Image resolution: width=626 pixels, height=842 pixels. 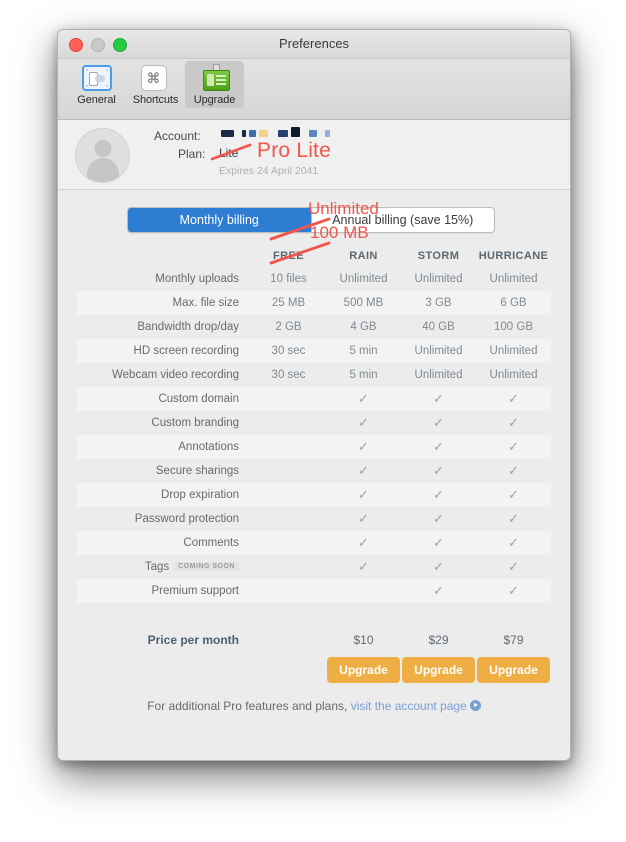 What do you see at coordinates (214, 100) in the screenshot?
I see `tab-upgrade-label: Upgrade` at bounding box center [214, 100].